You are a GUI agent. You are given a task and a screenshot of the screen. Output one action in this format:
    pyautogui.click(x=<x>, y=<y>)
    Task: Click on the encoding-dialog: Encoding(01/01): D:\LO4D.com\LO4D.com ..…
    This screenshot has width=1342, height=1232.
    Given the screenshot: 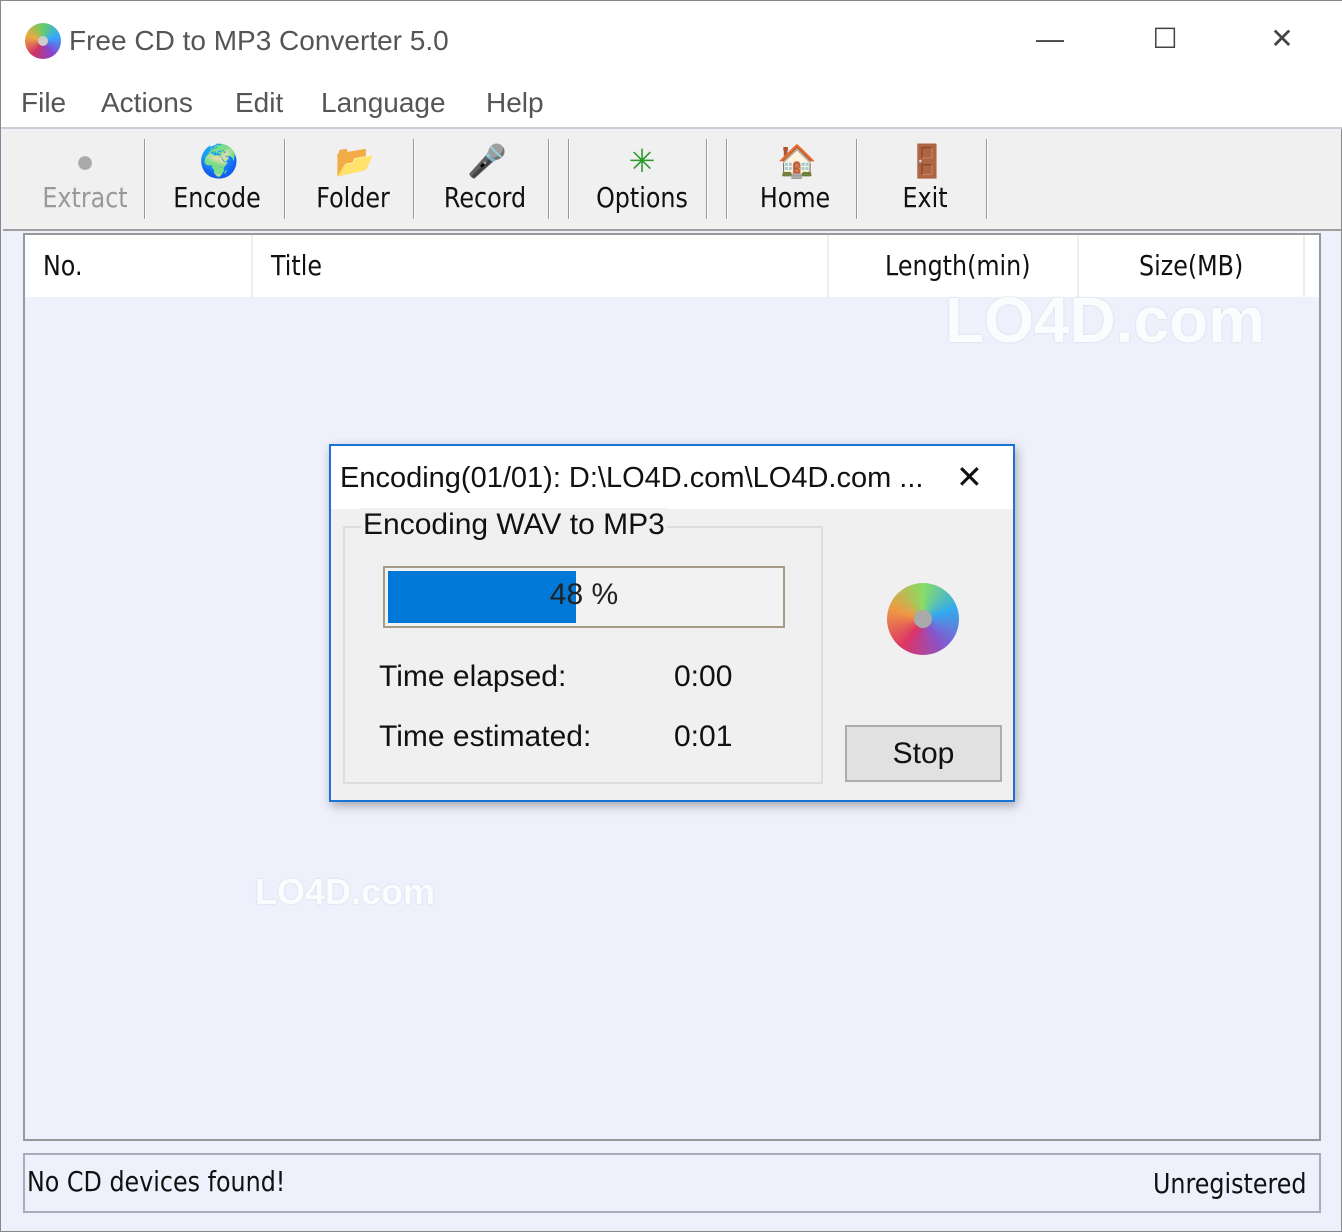 What is the action you would take?
    pyautogui.click(x=672, y=623)
    